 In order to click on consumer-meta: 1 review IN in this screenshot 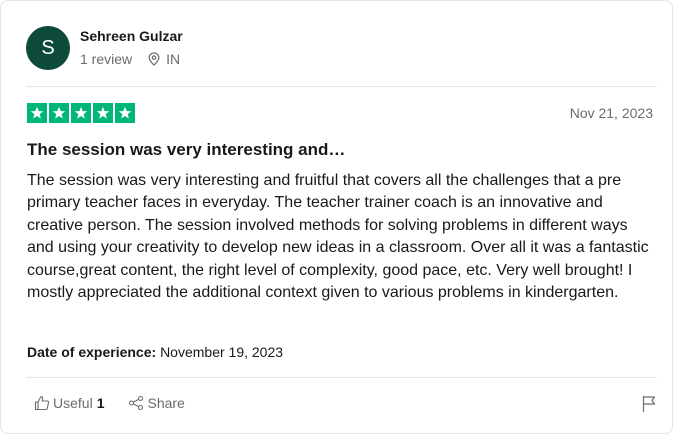, I will do `click(131, 59)`.